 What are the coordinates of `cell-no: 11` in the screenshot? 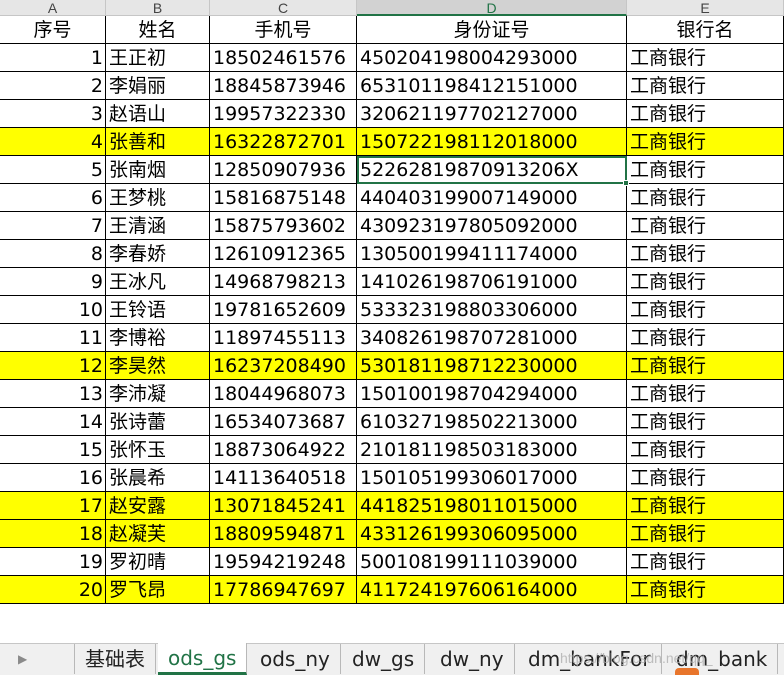 It's located at (53, 338).